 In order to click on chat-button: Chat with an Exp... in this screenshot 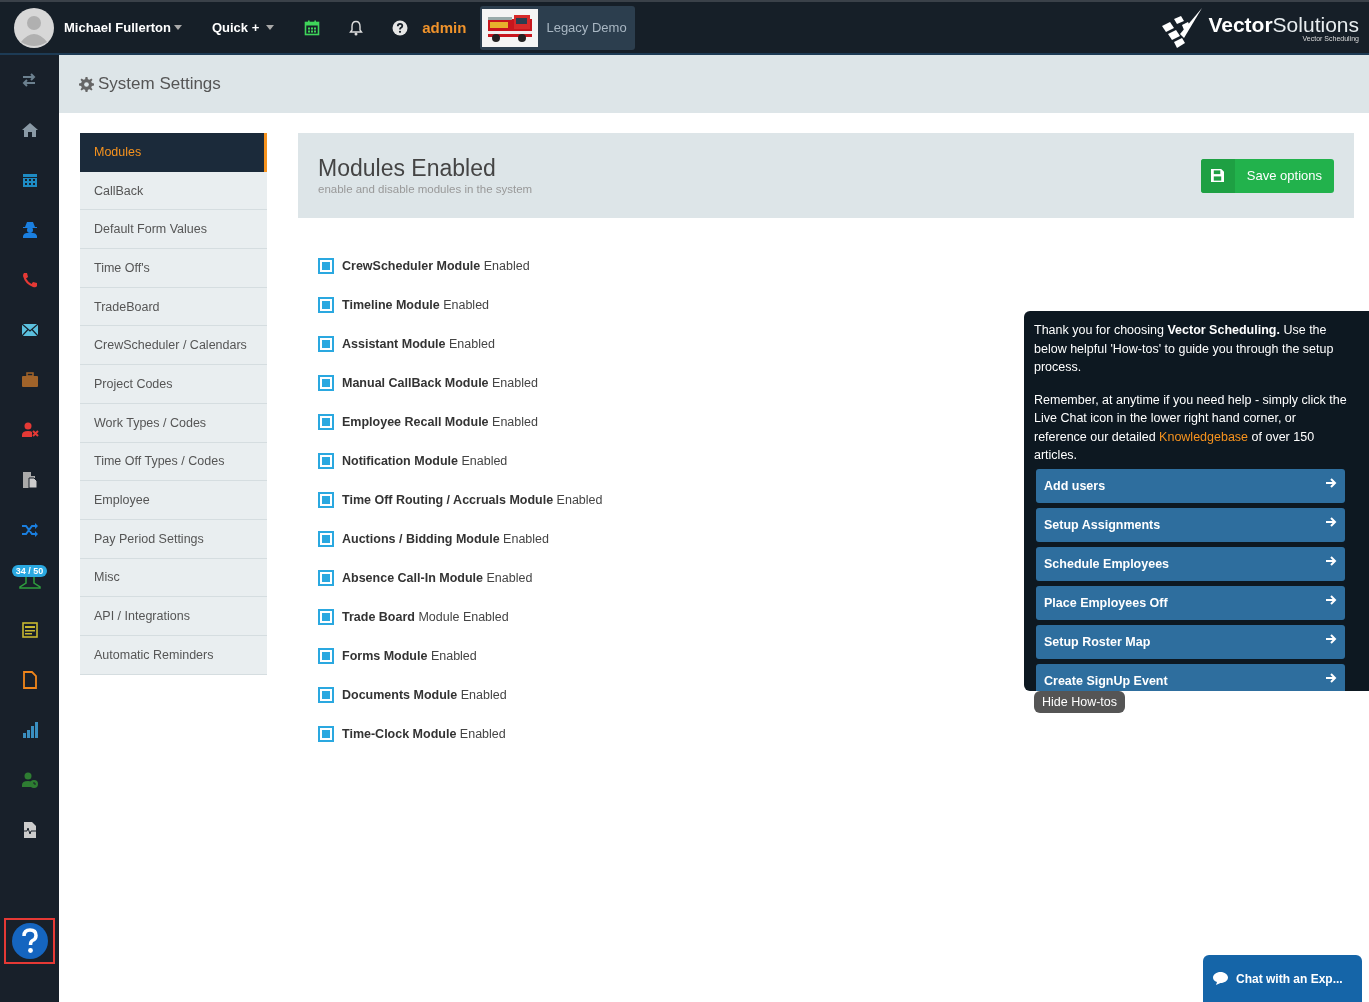, I will do `click(1282, 978)`.